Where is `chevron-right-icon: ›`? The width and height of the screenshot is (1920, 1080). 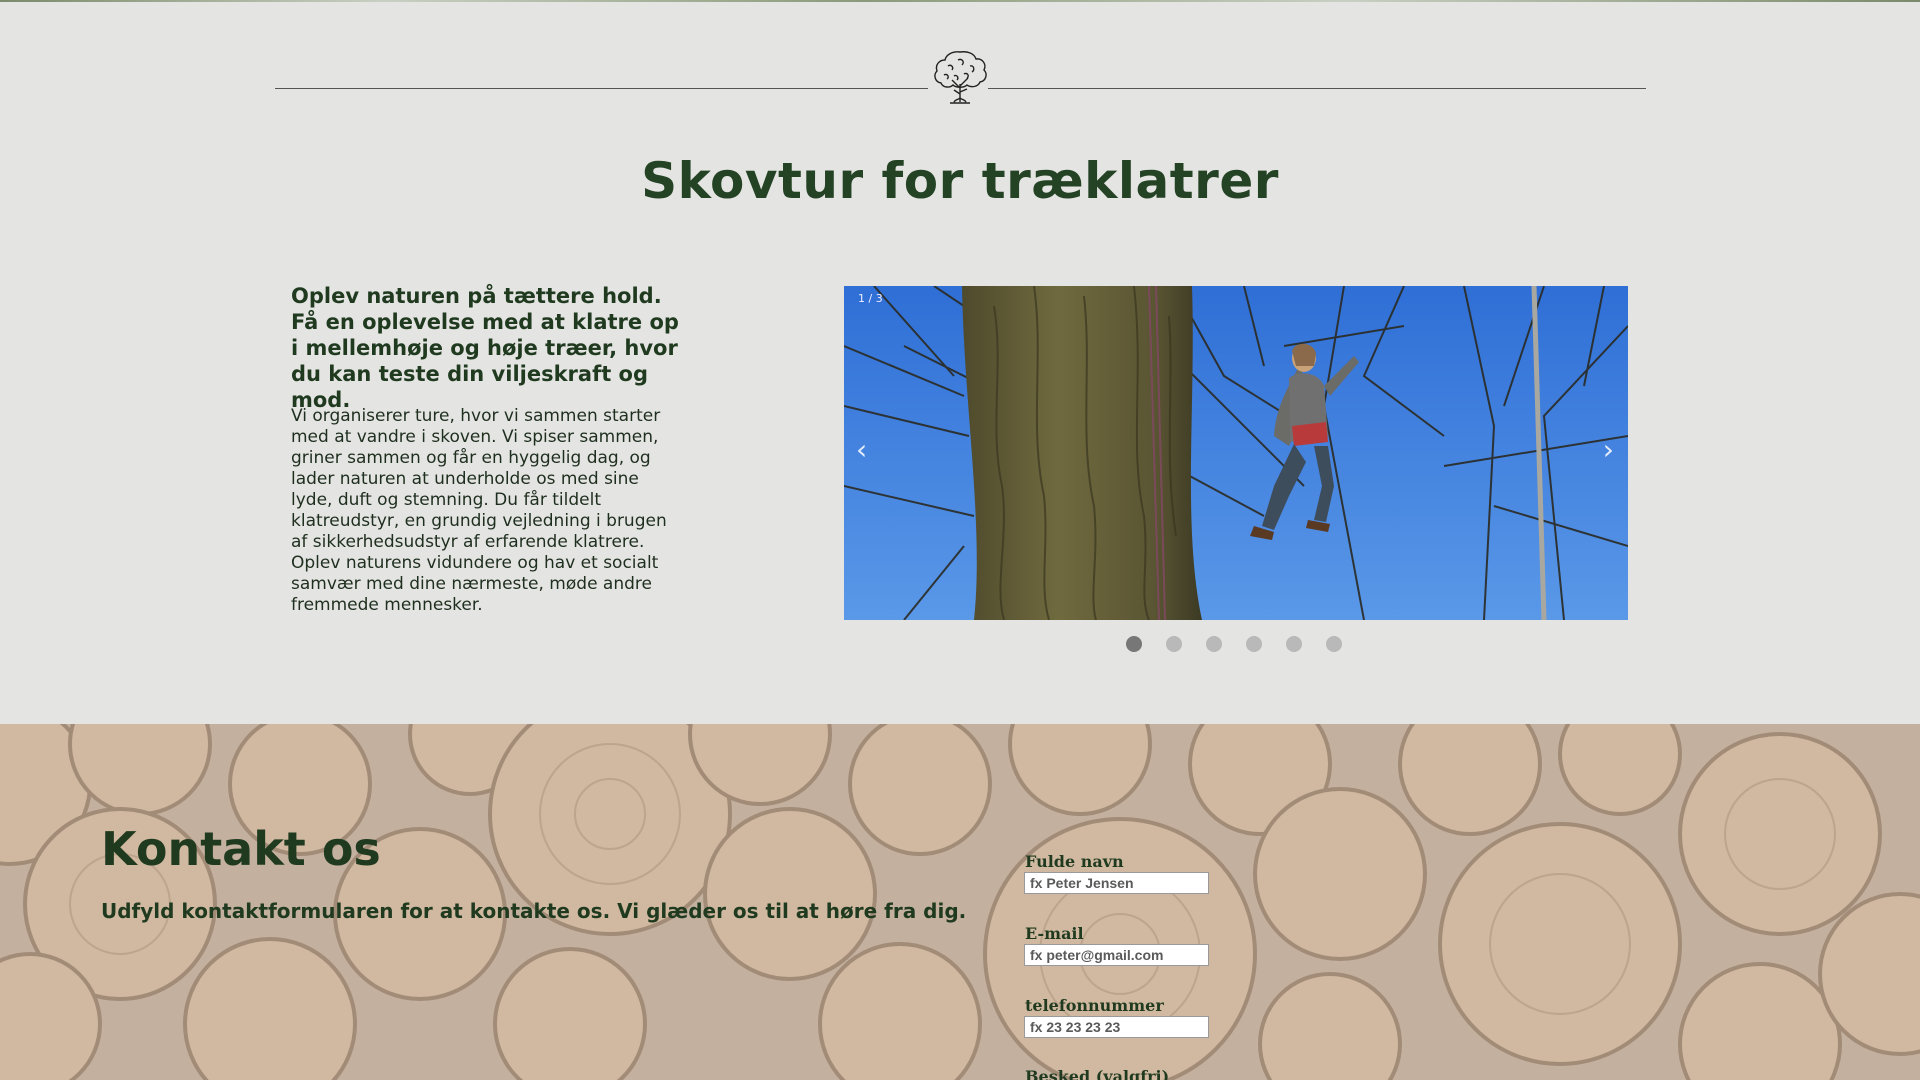
chevron-right-icon: › is located at coordinates (1608, 449).